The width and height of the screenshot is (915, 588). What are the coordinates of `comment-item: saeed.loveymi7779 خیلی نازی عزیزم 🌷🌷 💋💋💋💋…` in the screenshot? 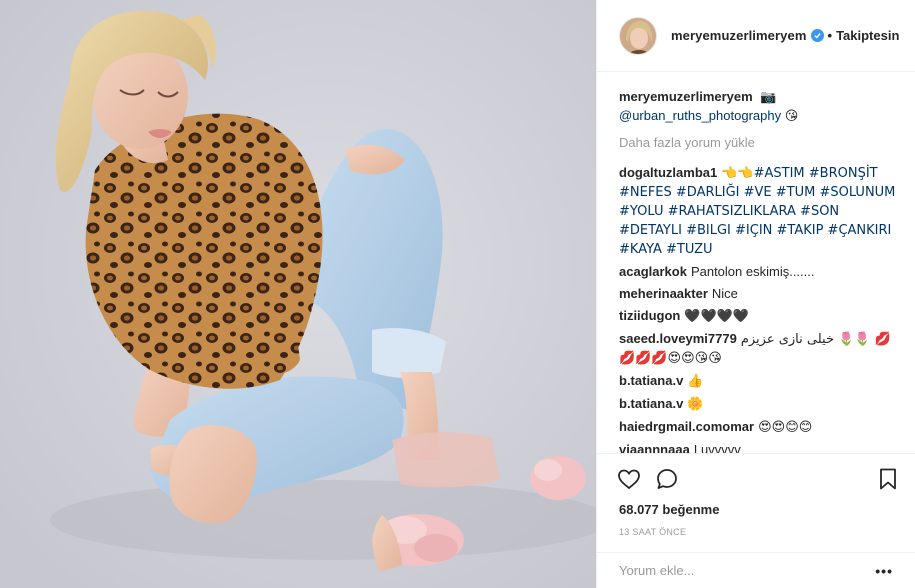 It's located at (759, 349).